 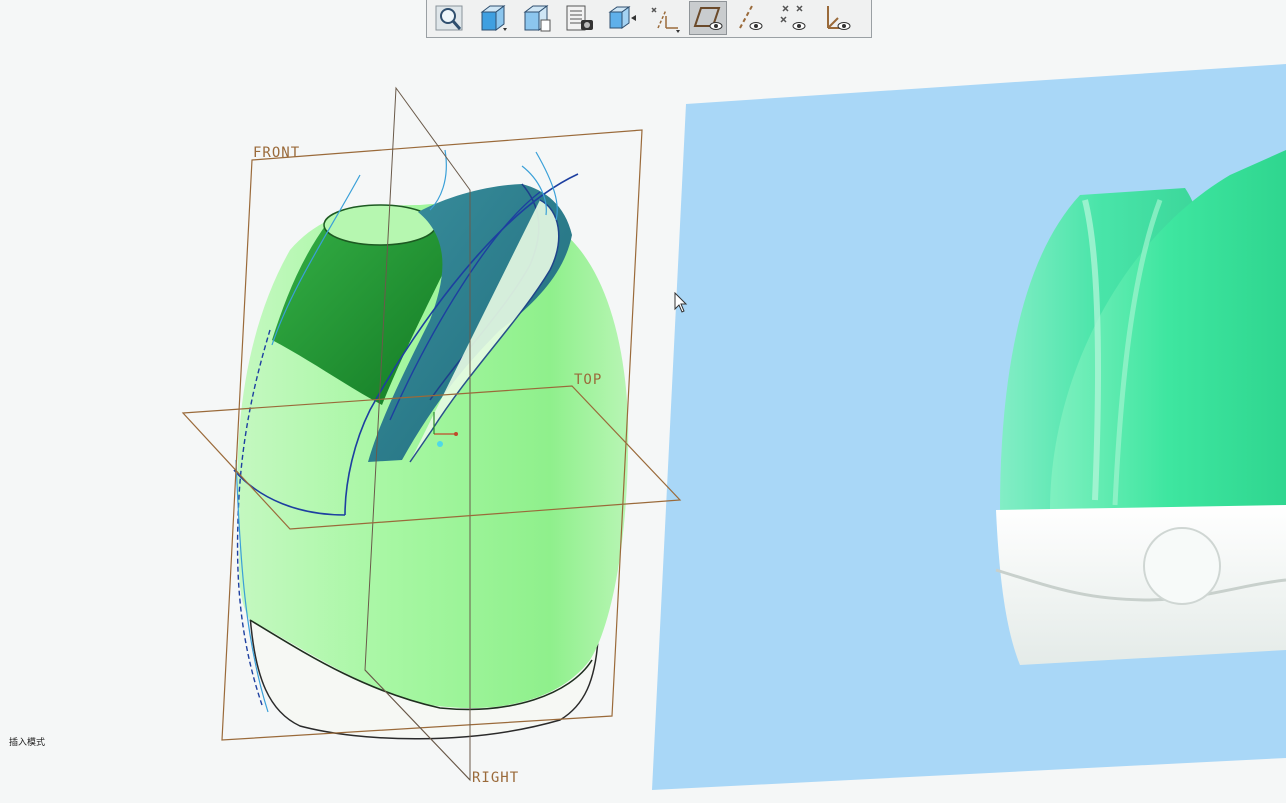 What do you see at coordinates (277, 153) in the screenshot?
I see `front-plane-label: FRONT` at bounding box center [277, 153].